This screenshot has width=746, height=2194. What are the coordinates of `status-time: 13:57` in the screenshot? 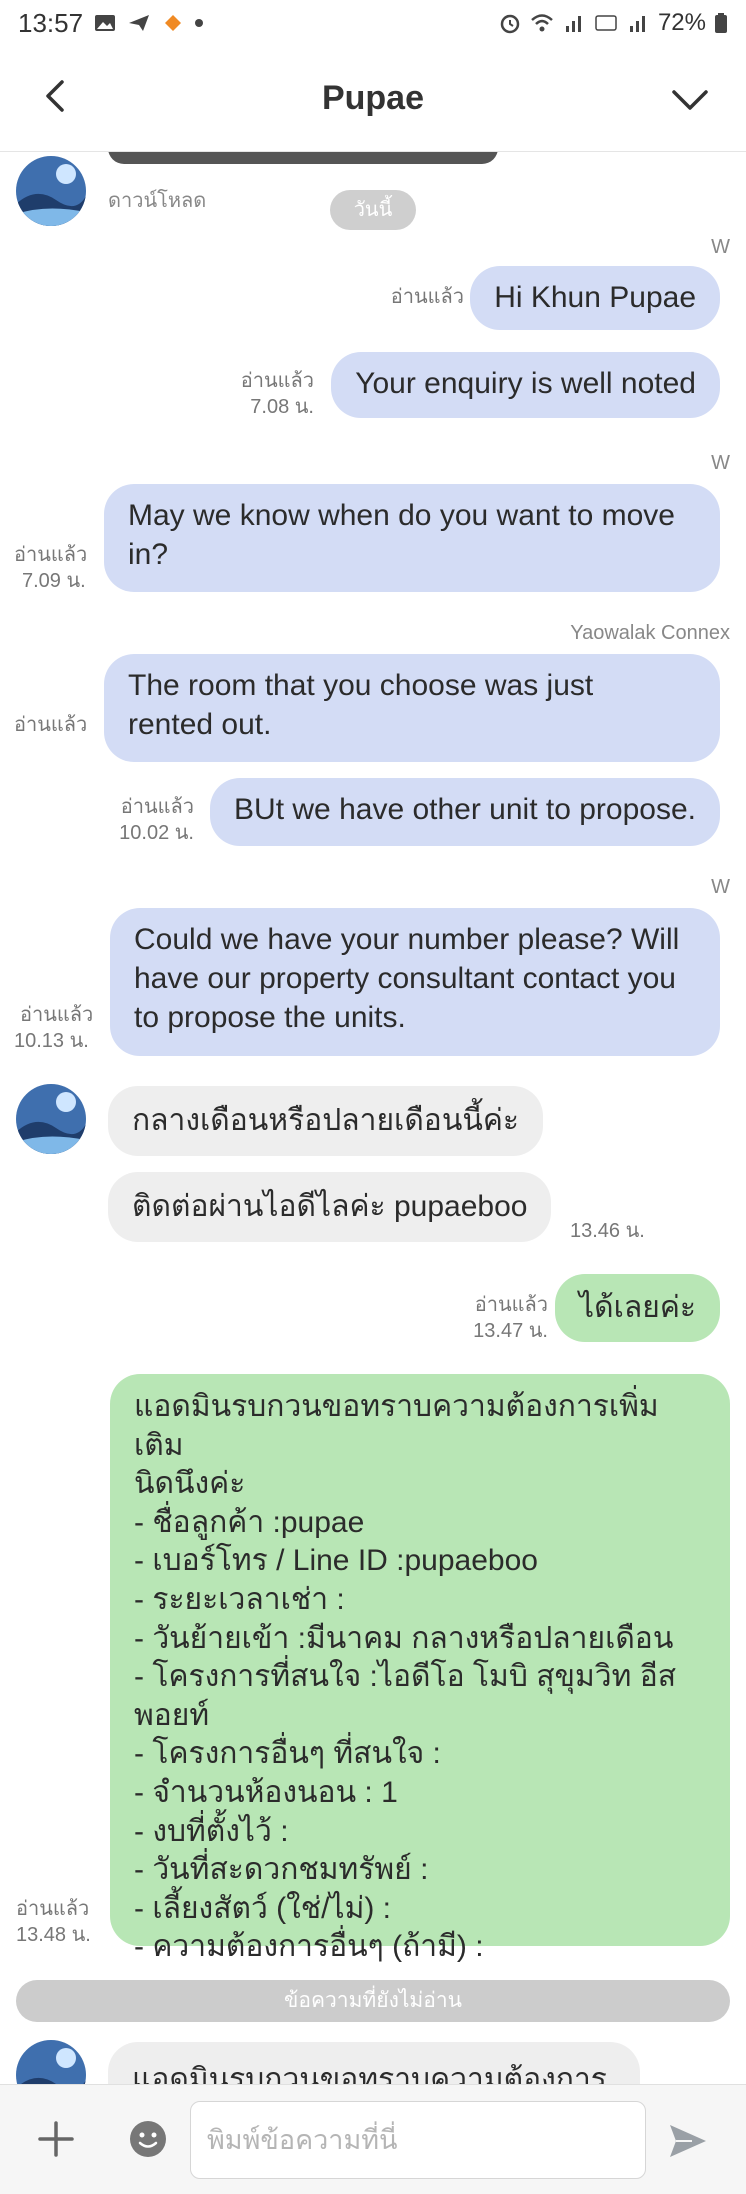 It's located at (51, 22).